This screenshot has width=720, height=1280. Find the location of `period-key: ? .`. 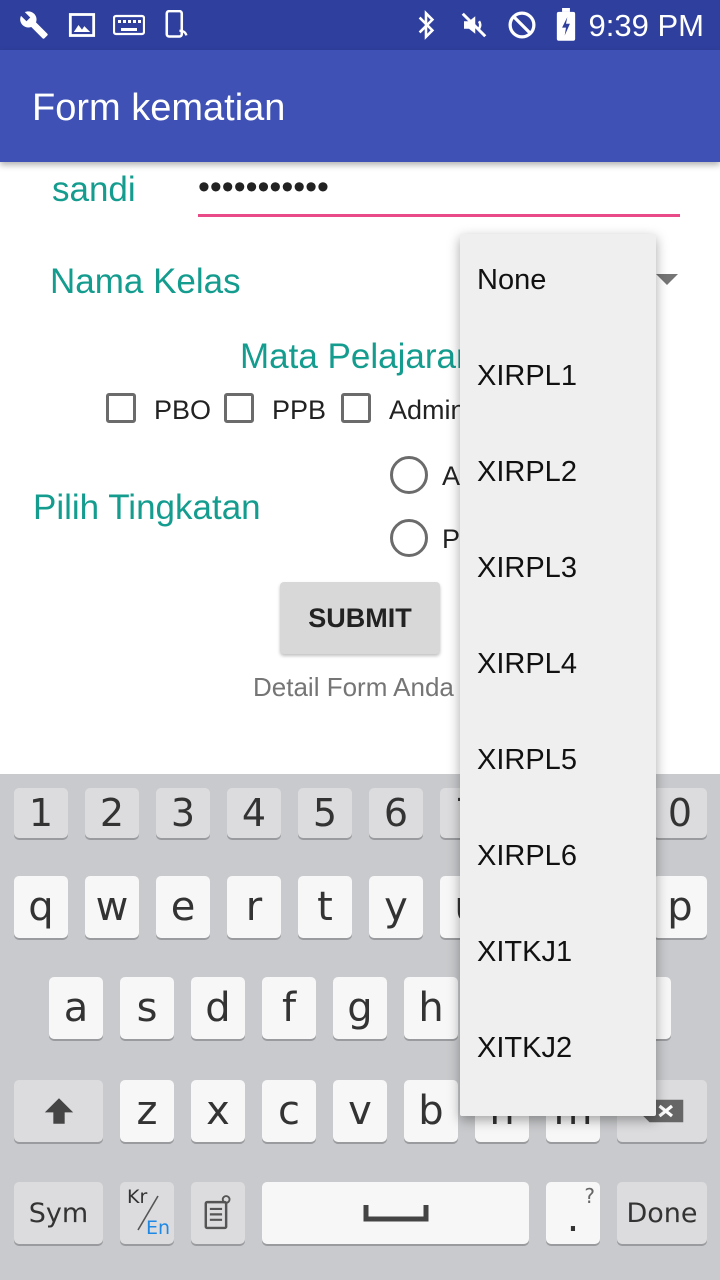

period-key: ? . is located at coordinates (573, 1213).